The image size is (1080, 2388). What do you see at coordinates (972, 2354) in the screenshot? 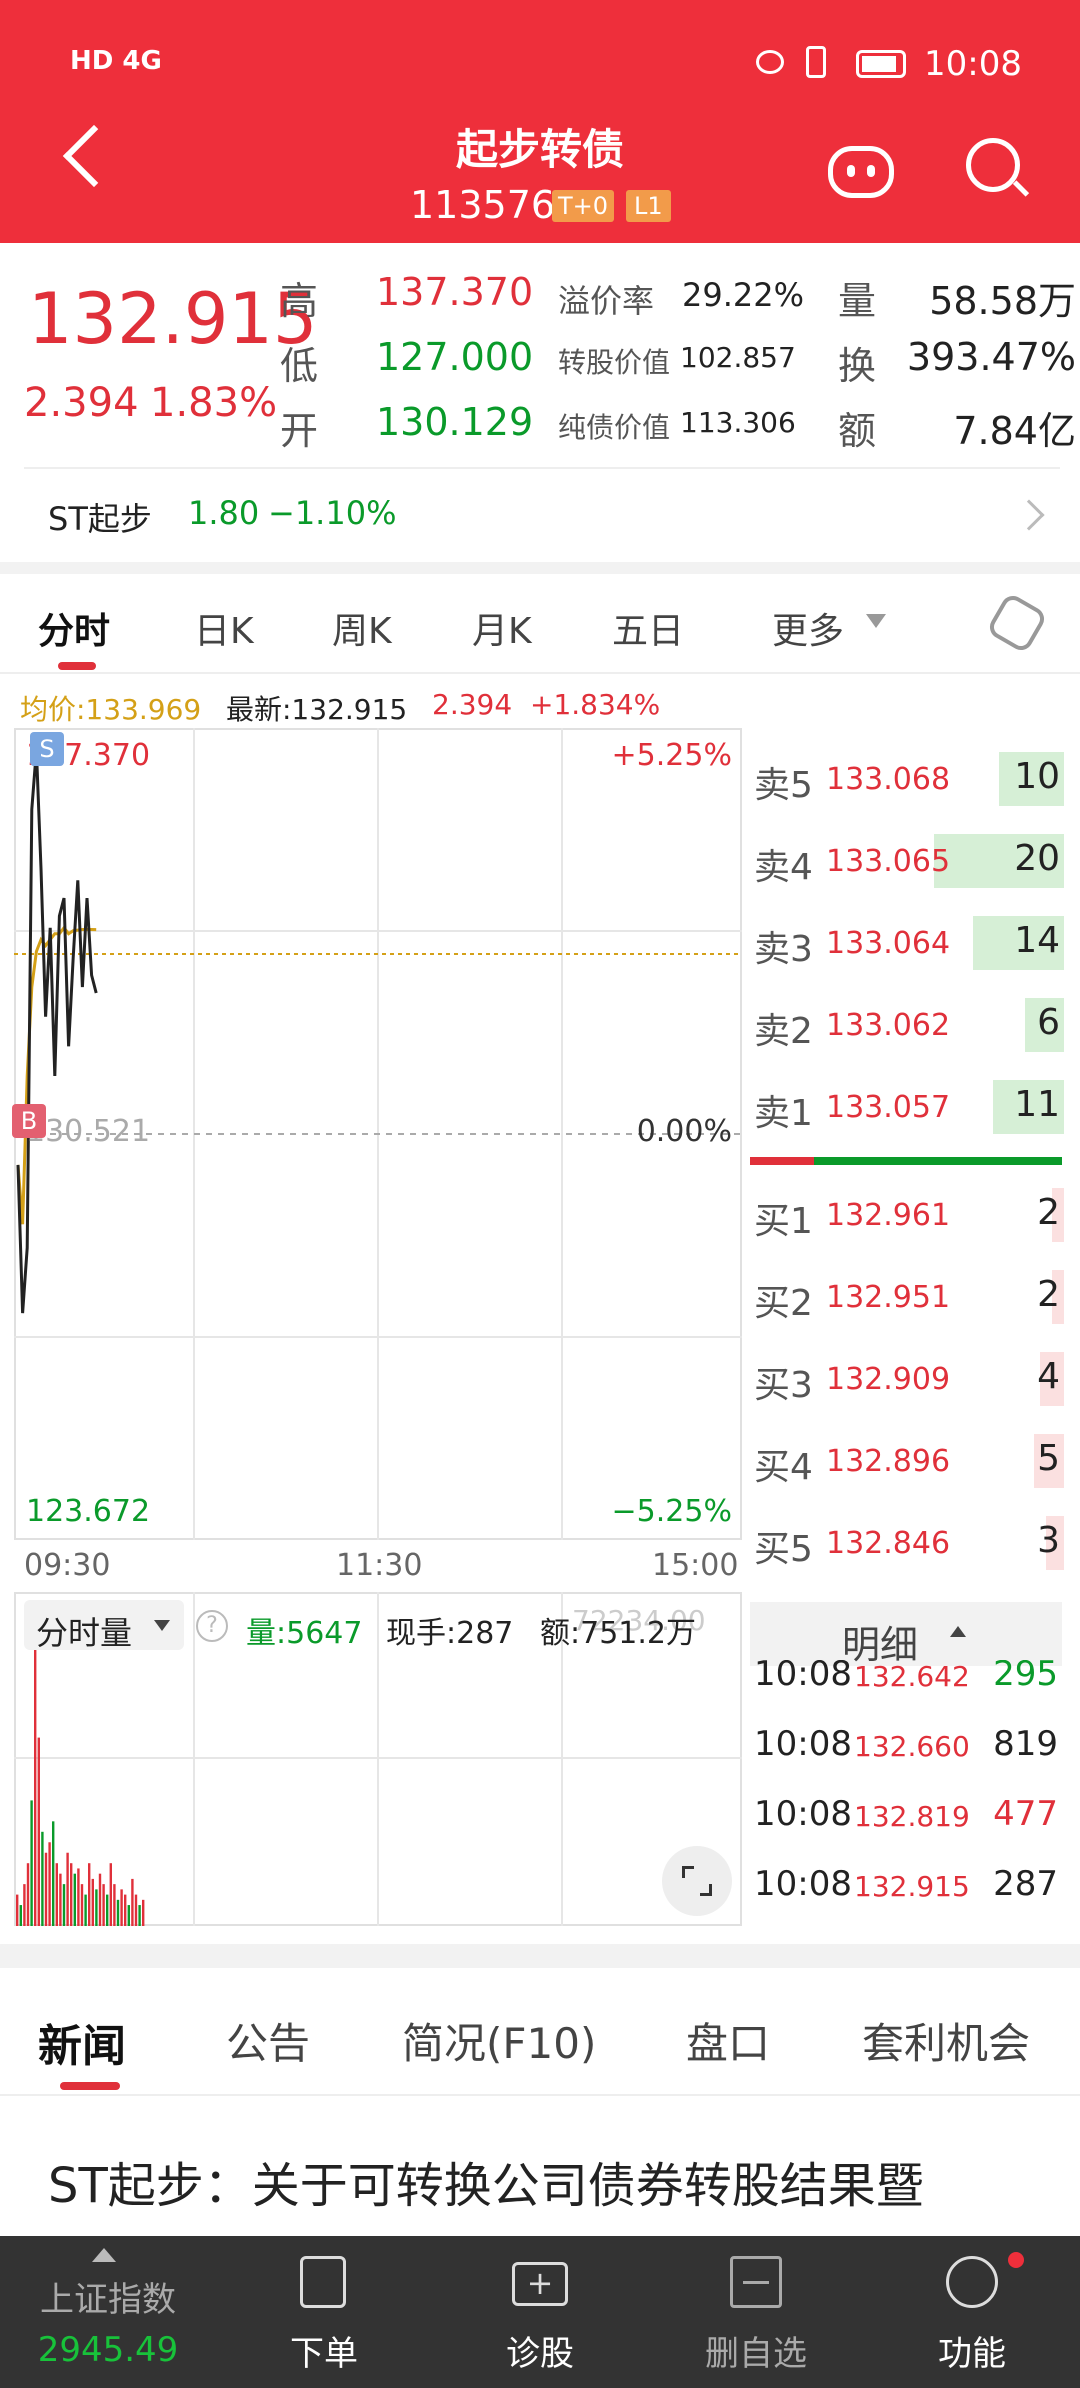
I see `nav-functions-label: 功能` at bounding box center [972, 2354].